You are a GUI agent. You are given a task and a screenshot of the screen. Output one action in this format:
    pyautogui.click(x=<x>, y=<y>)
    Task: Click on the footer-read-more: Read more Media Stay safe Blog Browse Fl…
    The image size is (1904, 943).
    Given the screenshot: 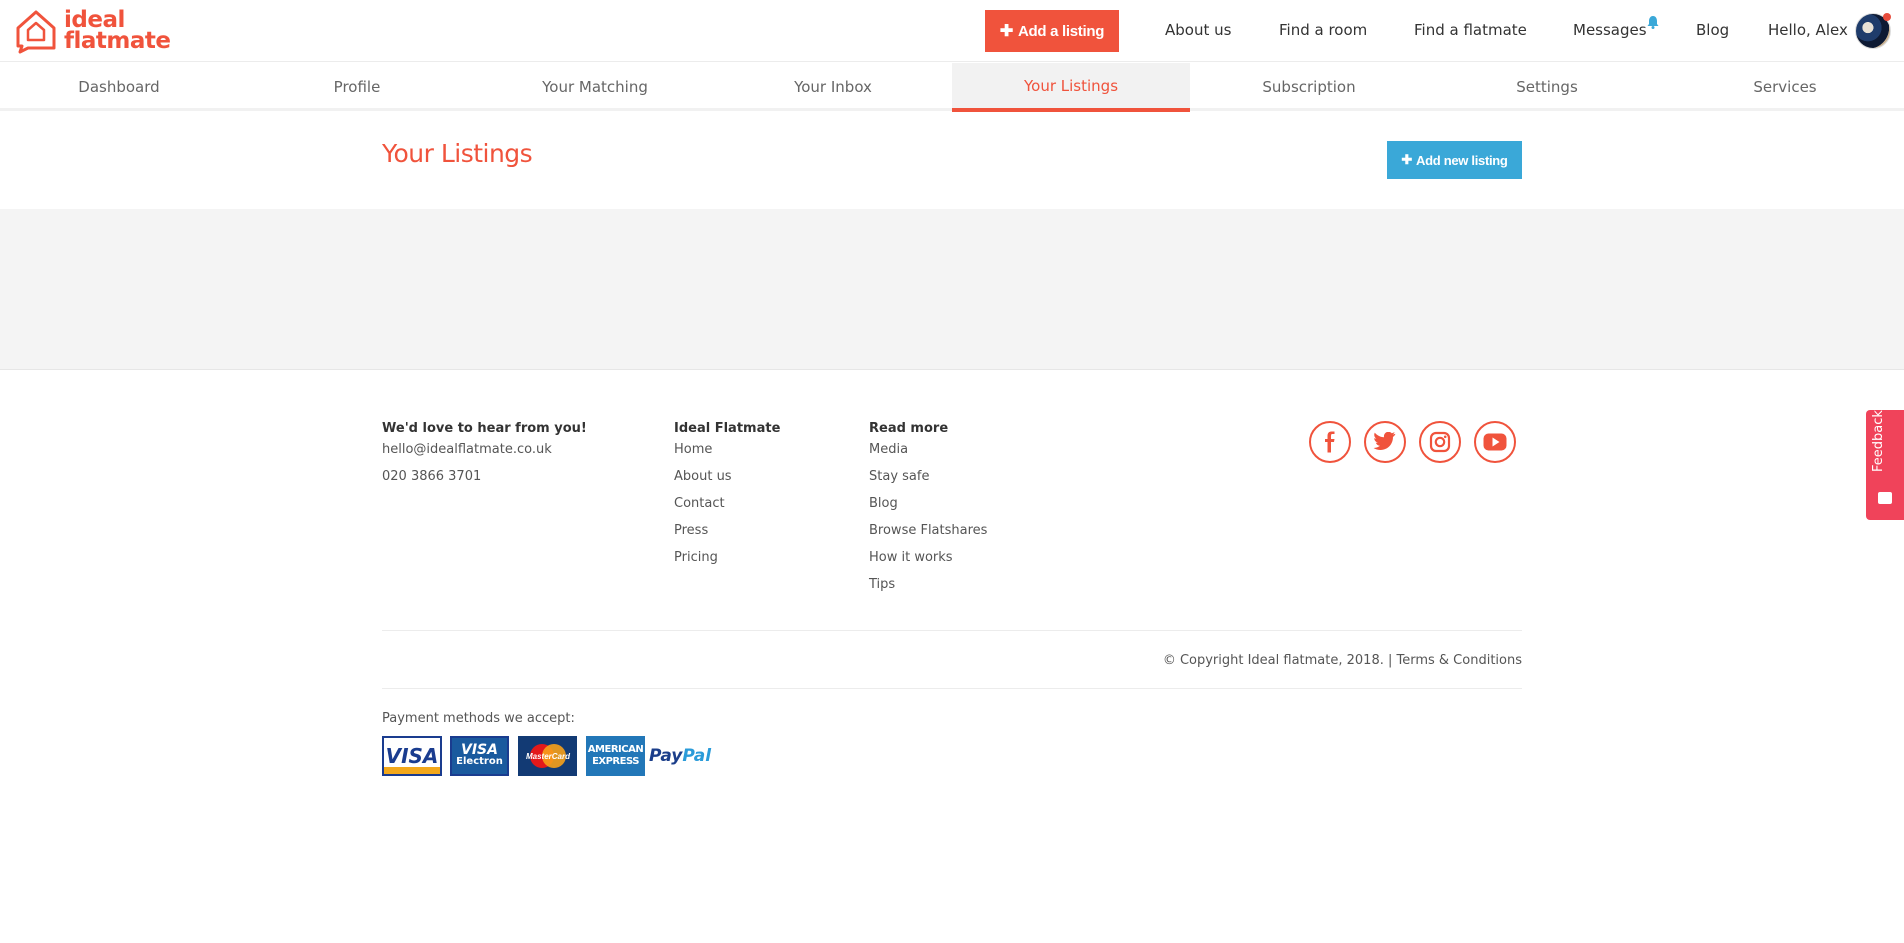 What is the action you would take?
    pyautogui.click(x=928, y=513)
    